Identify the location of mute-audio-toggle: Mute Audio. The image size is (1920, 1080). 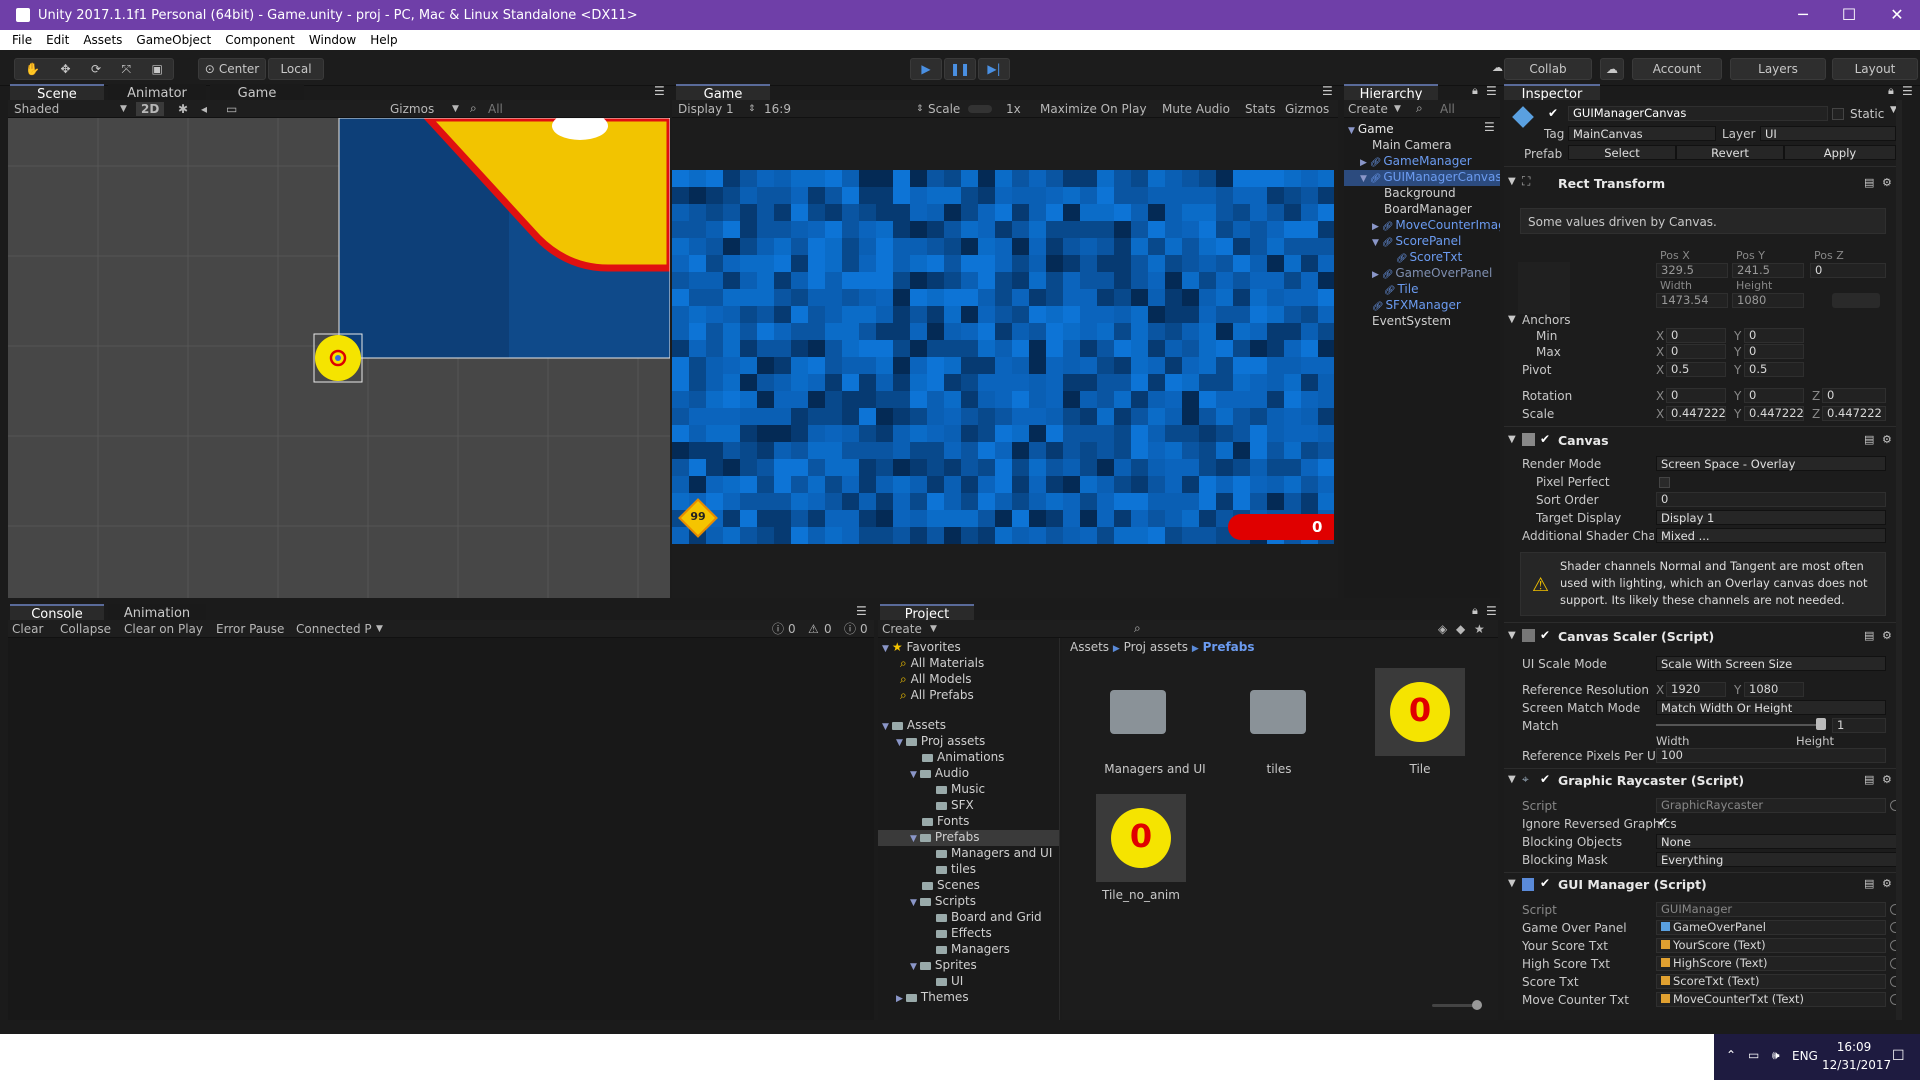
(1196, 109).